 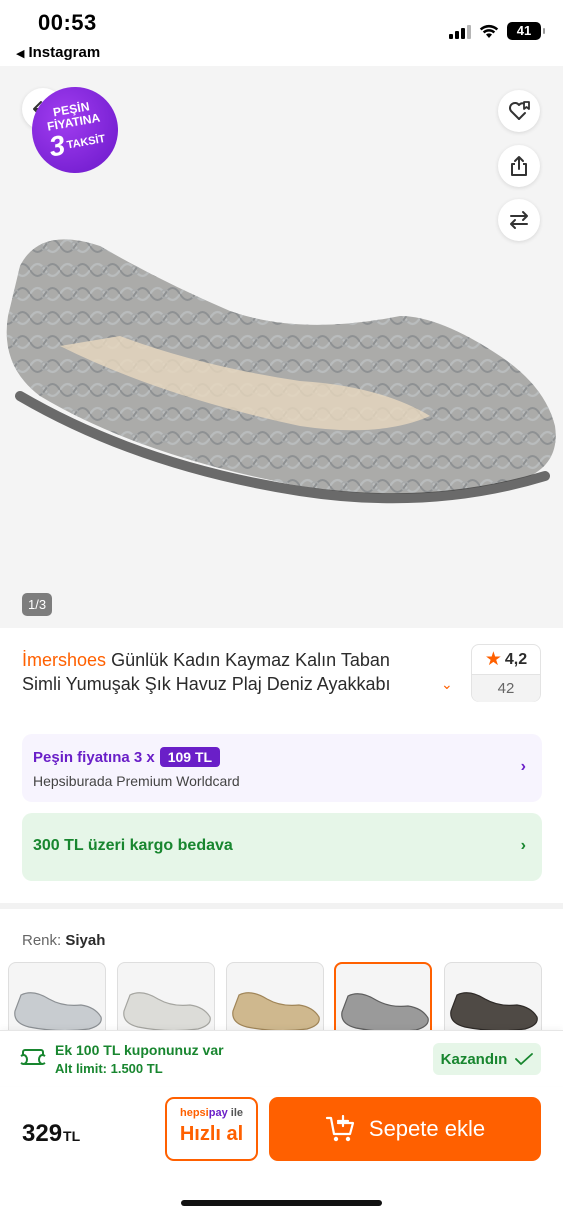 I want to click on share-icon, so click(x=519, y=166).